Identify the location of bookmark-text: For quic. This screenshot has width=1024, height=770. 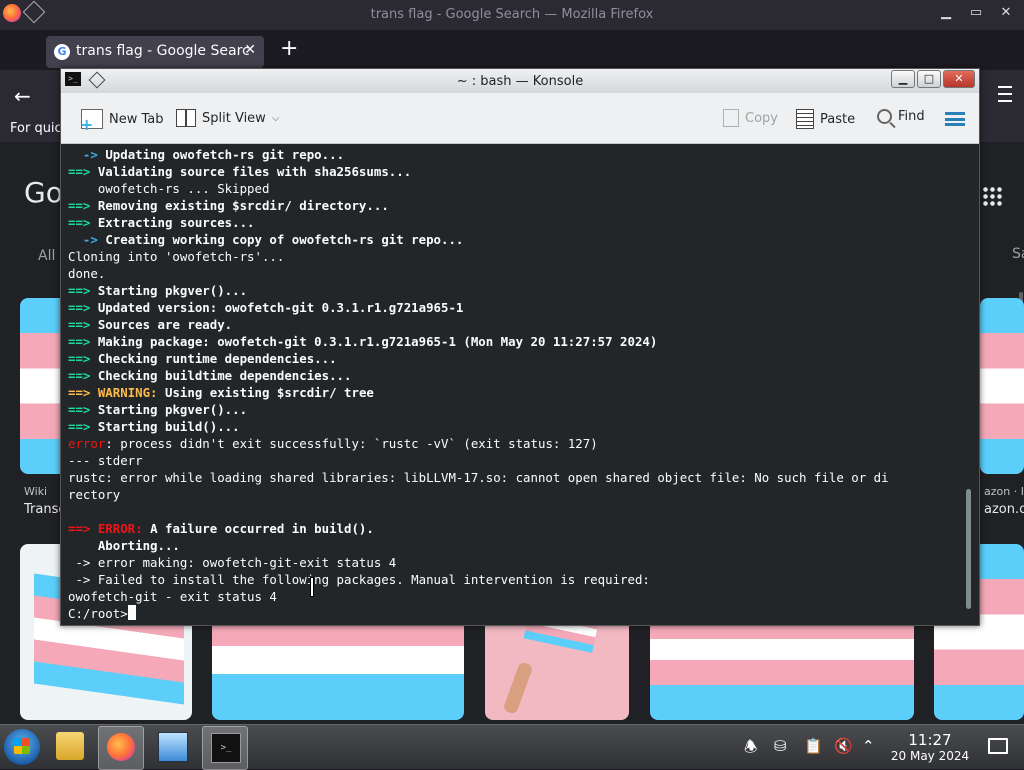
(36, 128).